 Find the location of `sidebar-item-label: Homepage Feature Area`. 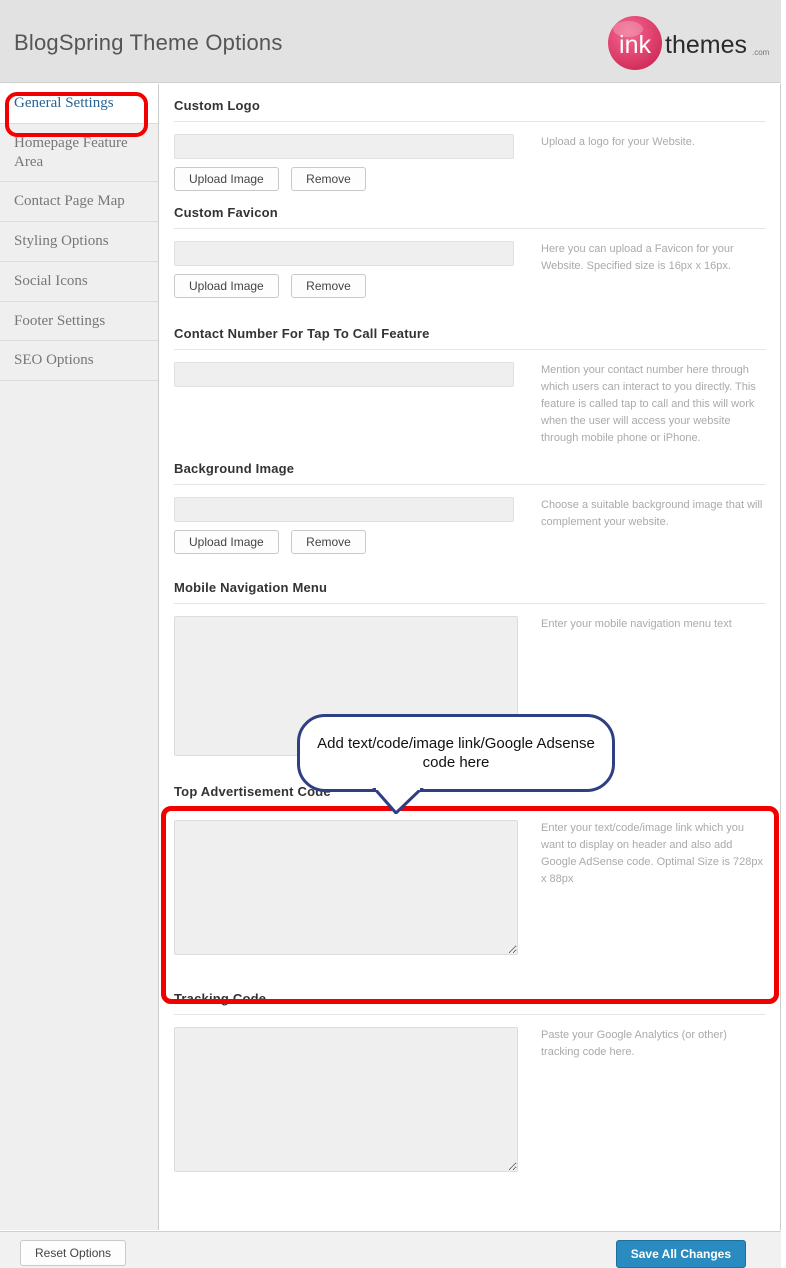

sidebar-item-label: Homepage Feature Area is located at coordinates (71, 152).